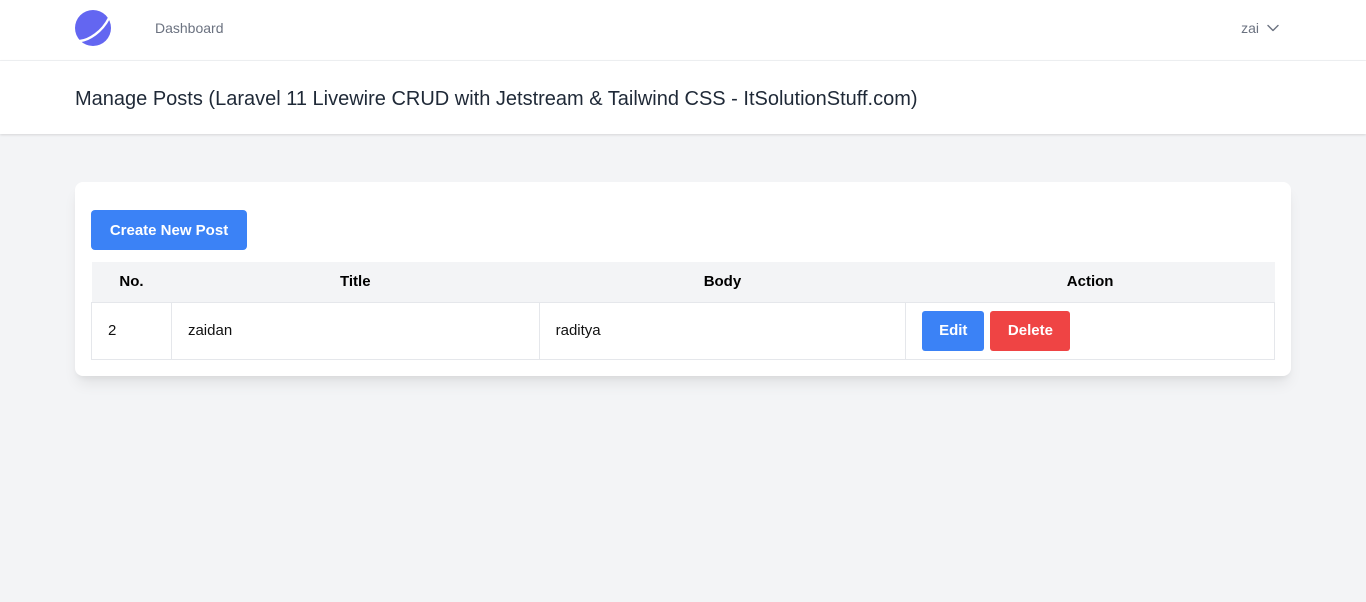 This screenshot has height=602, width=1366. Describe the element at coordinates (131, 330) in the screenshot. I see `cell-no: 2` at that location.